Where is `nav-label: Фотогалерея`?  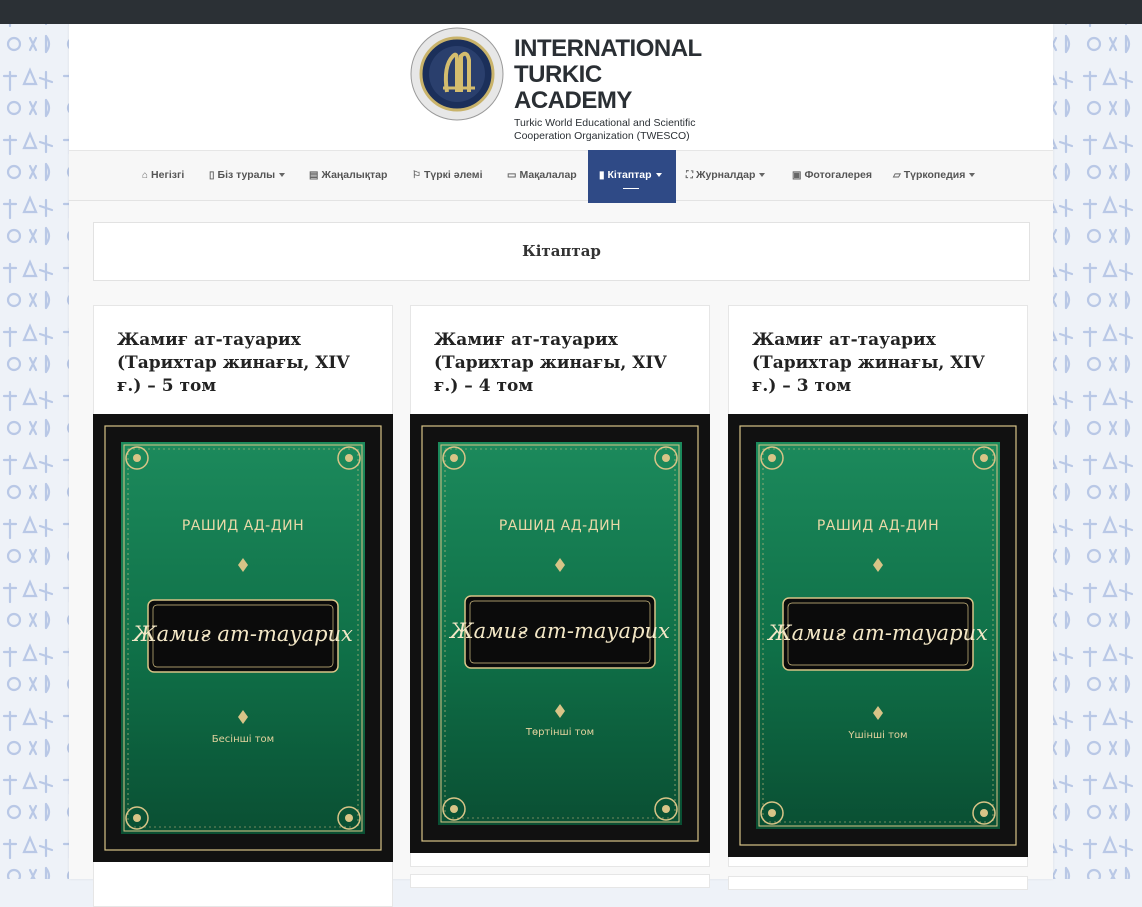 nav-label: Фотогалерея is located at coordinates (838, 175).